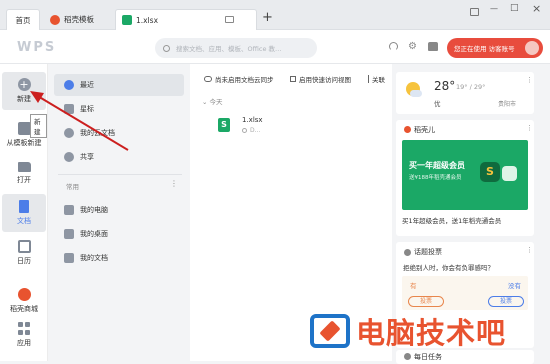  I want to click on watermark: 电脑技术吧, so click(408, 331).